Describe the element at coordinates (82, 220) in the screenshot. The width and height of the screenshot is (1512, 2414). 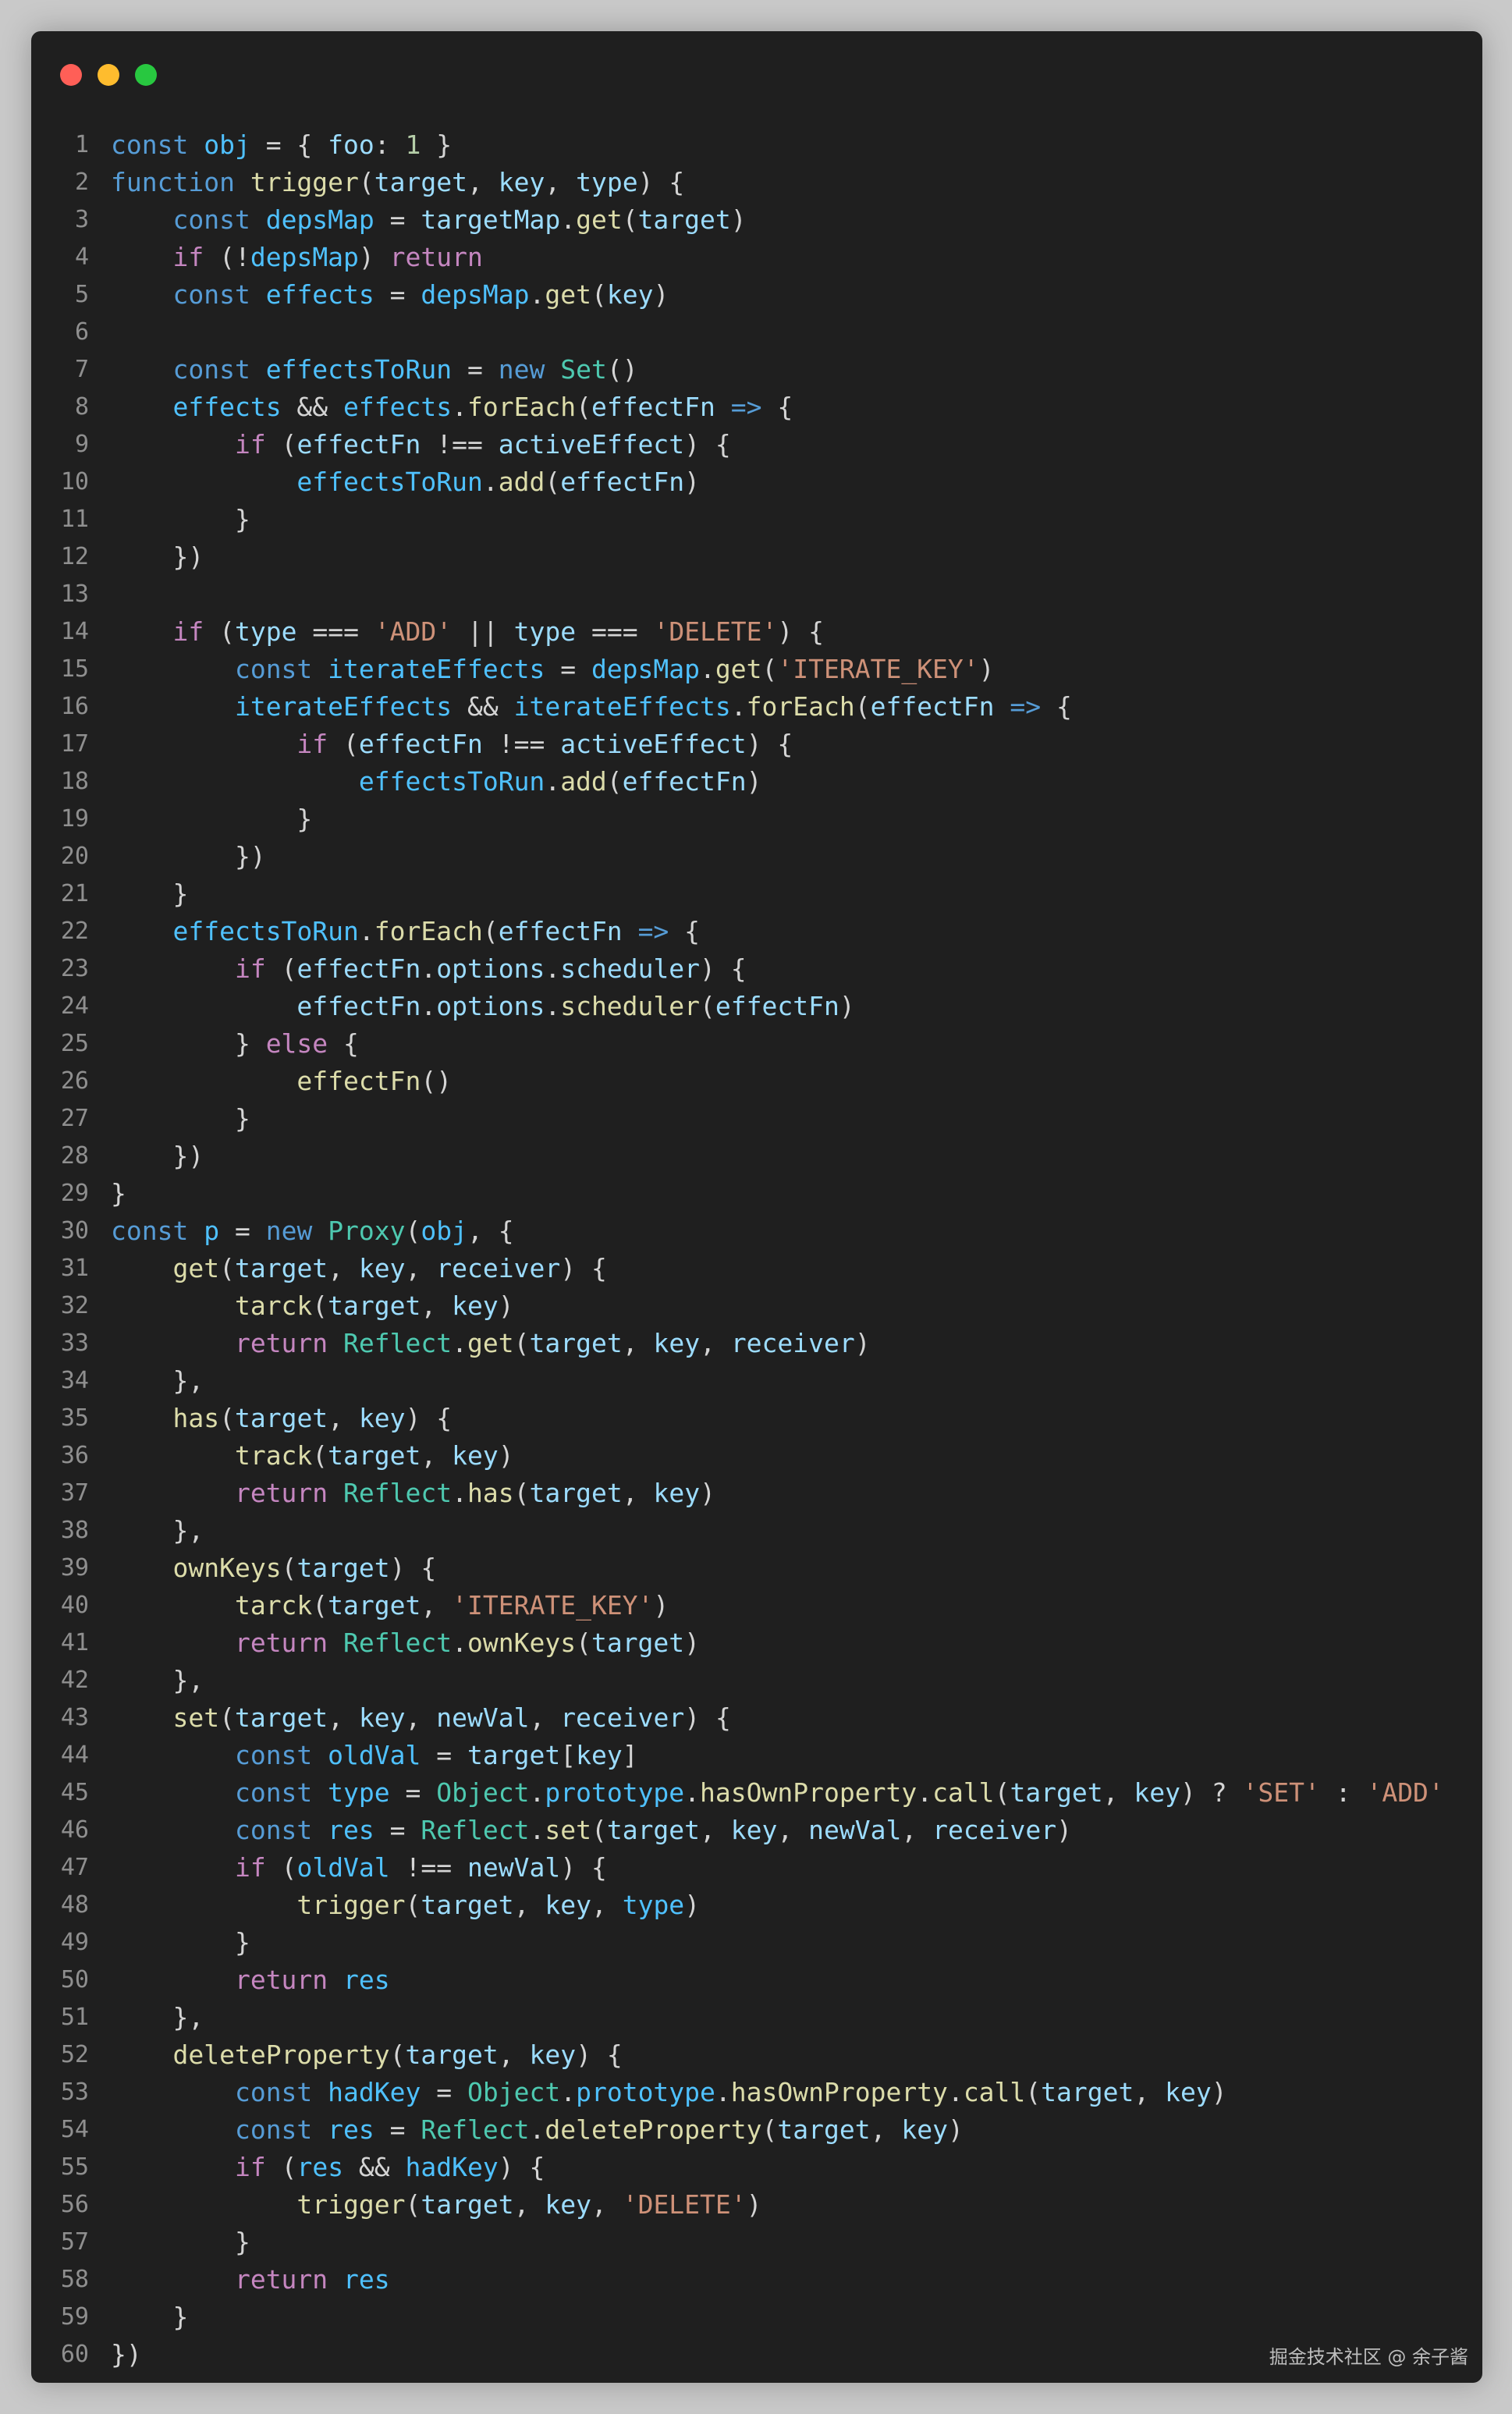
I see `line-number: 3` at that location.